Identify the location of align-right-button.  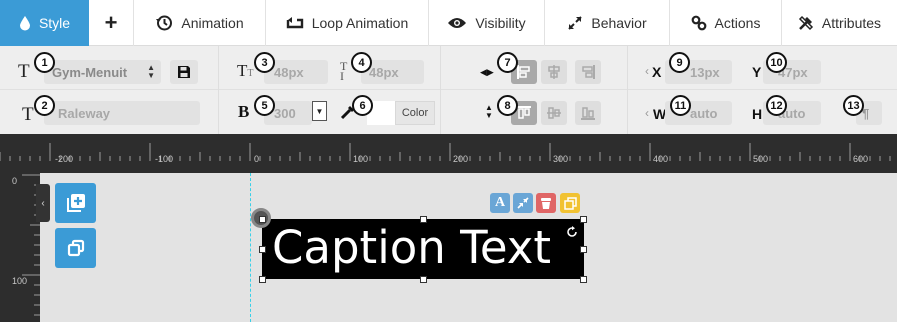
(588, 72).